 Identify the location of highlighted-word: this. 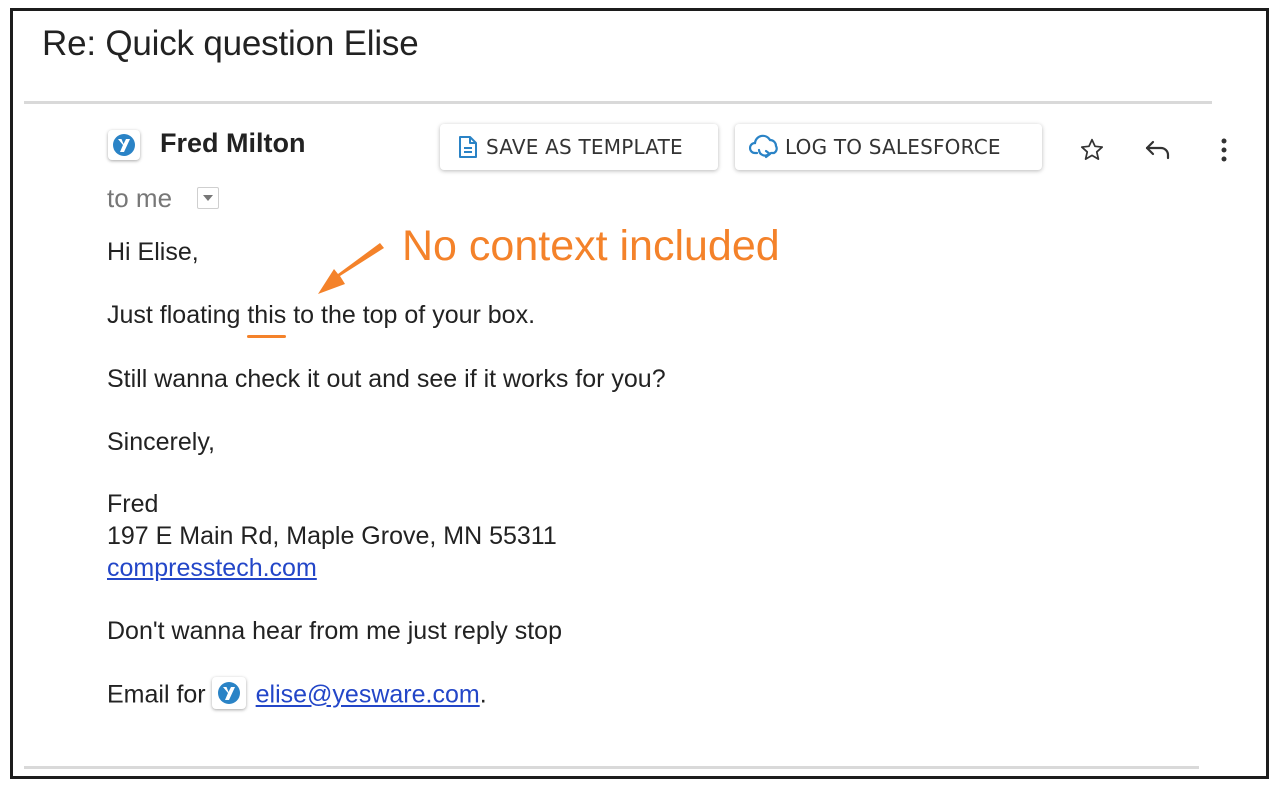
(267, 319).